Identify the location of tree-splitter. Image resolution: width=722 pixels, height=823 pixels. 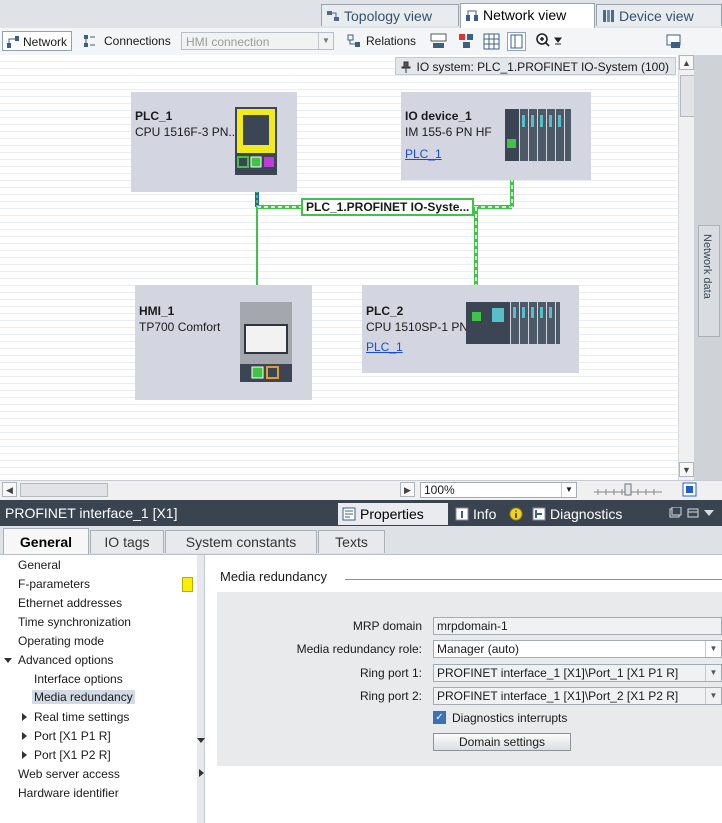
(201, 689).